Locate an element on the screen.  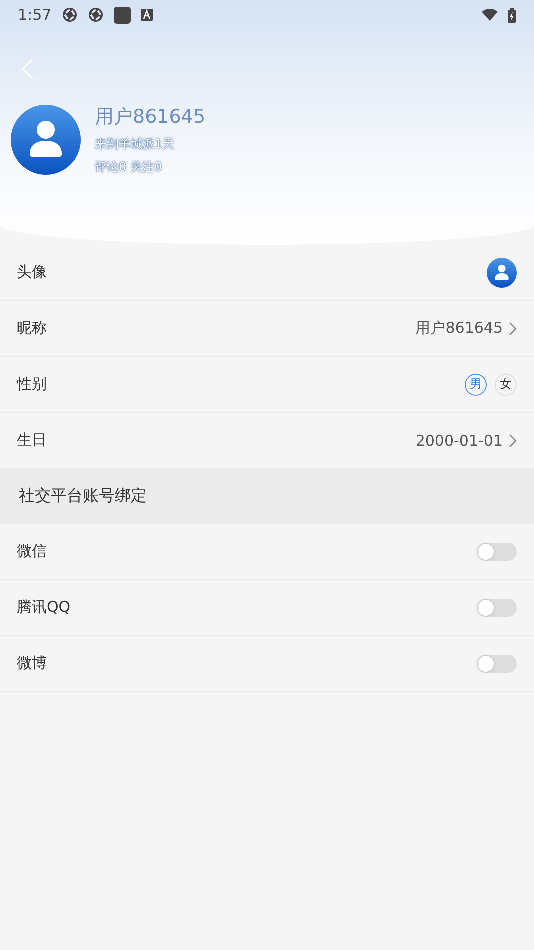
row-label: 微博 is located at coordinates (32, 663).